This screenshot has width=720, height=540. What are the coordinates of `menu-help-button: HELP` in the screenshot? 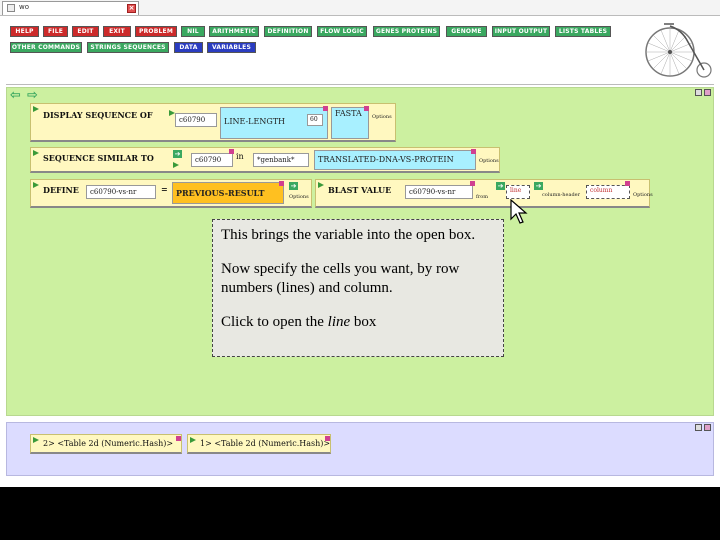 It's located at (24, 31).